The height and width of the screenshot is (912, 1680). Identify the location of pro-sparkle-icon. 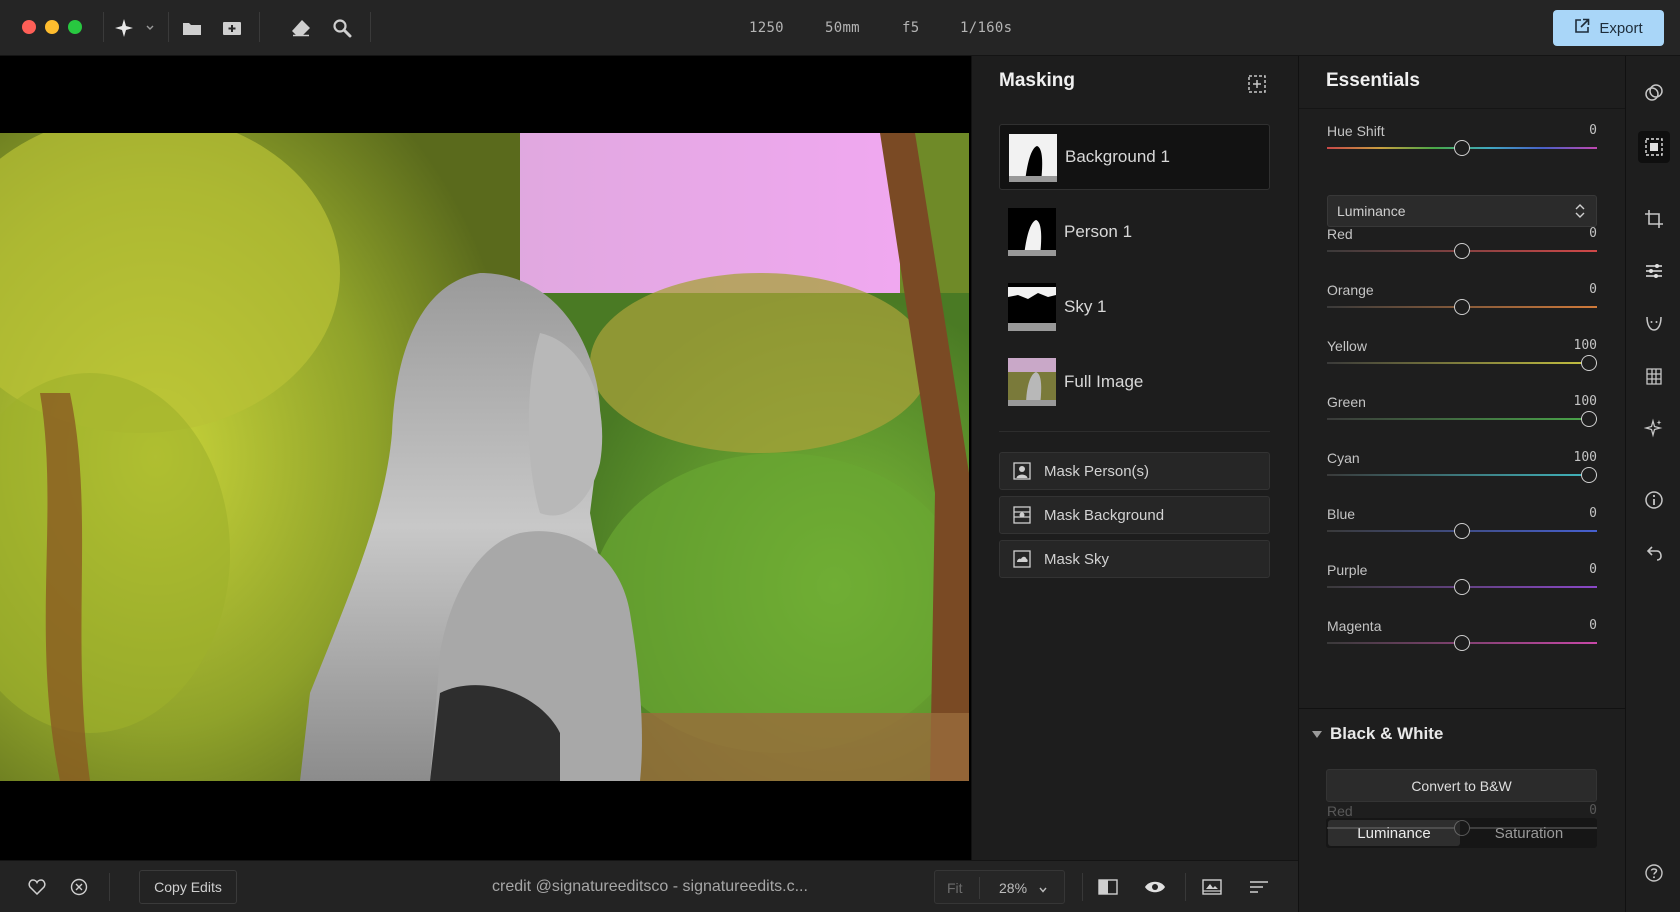
(1654, 428).